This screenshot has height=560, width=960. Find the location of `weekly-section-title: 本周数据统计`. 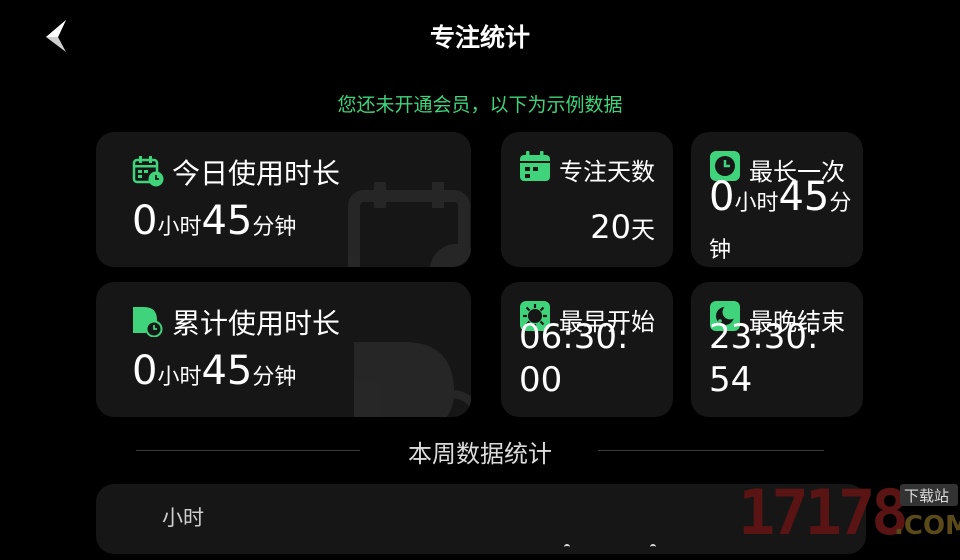

weekly-section-title: 本周数据统计 is located at coordinates (480, 454).